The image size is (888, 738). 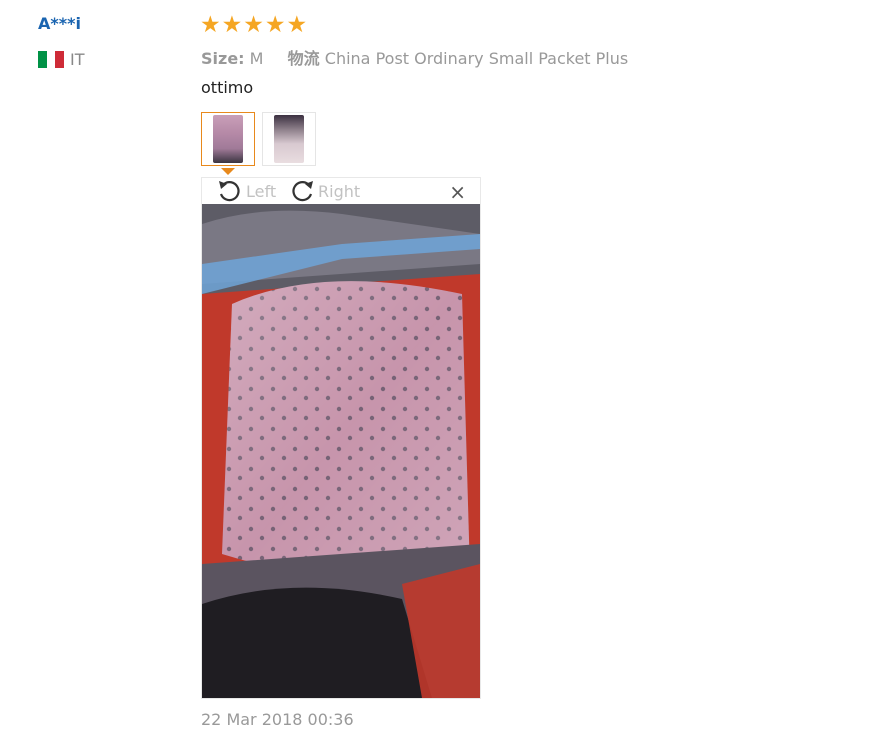 I want to click on rotate-left-label: Left, so click(x=261, y=191).